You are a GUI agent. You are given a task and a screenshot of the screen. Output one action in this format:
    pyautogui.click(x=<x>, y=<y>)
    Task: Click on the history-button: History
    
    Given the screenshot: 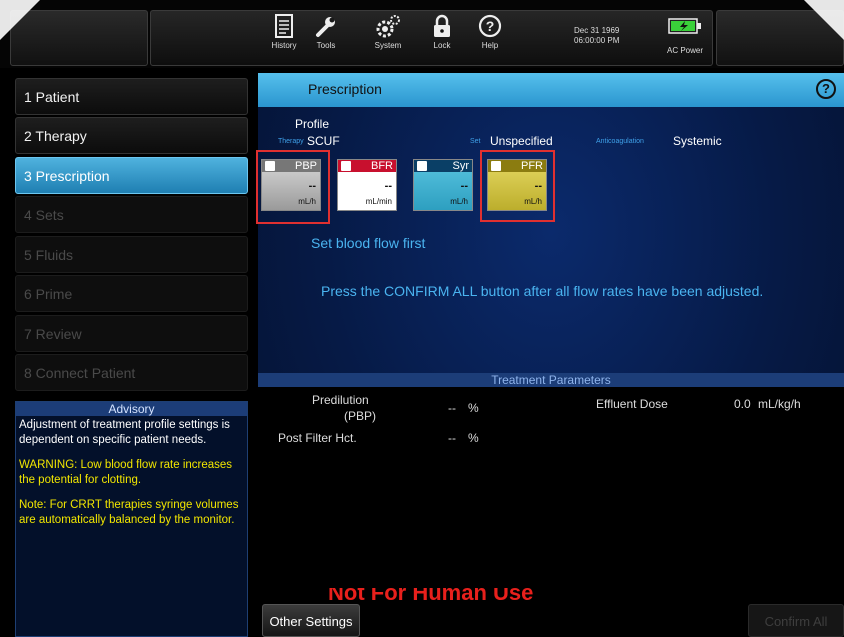 What is the action you would take?
    pyautogui.click(x=284, y=32)
    